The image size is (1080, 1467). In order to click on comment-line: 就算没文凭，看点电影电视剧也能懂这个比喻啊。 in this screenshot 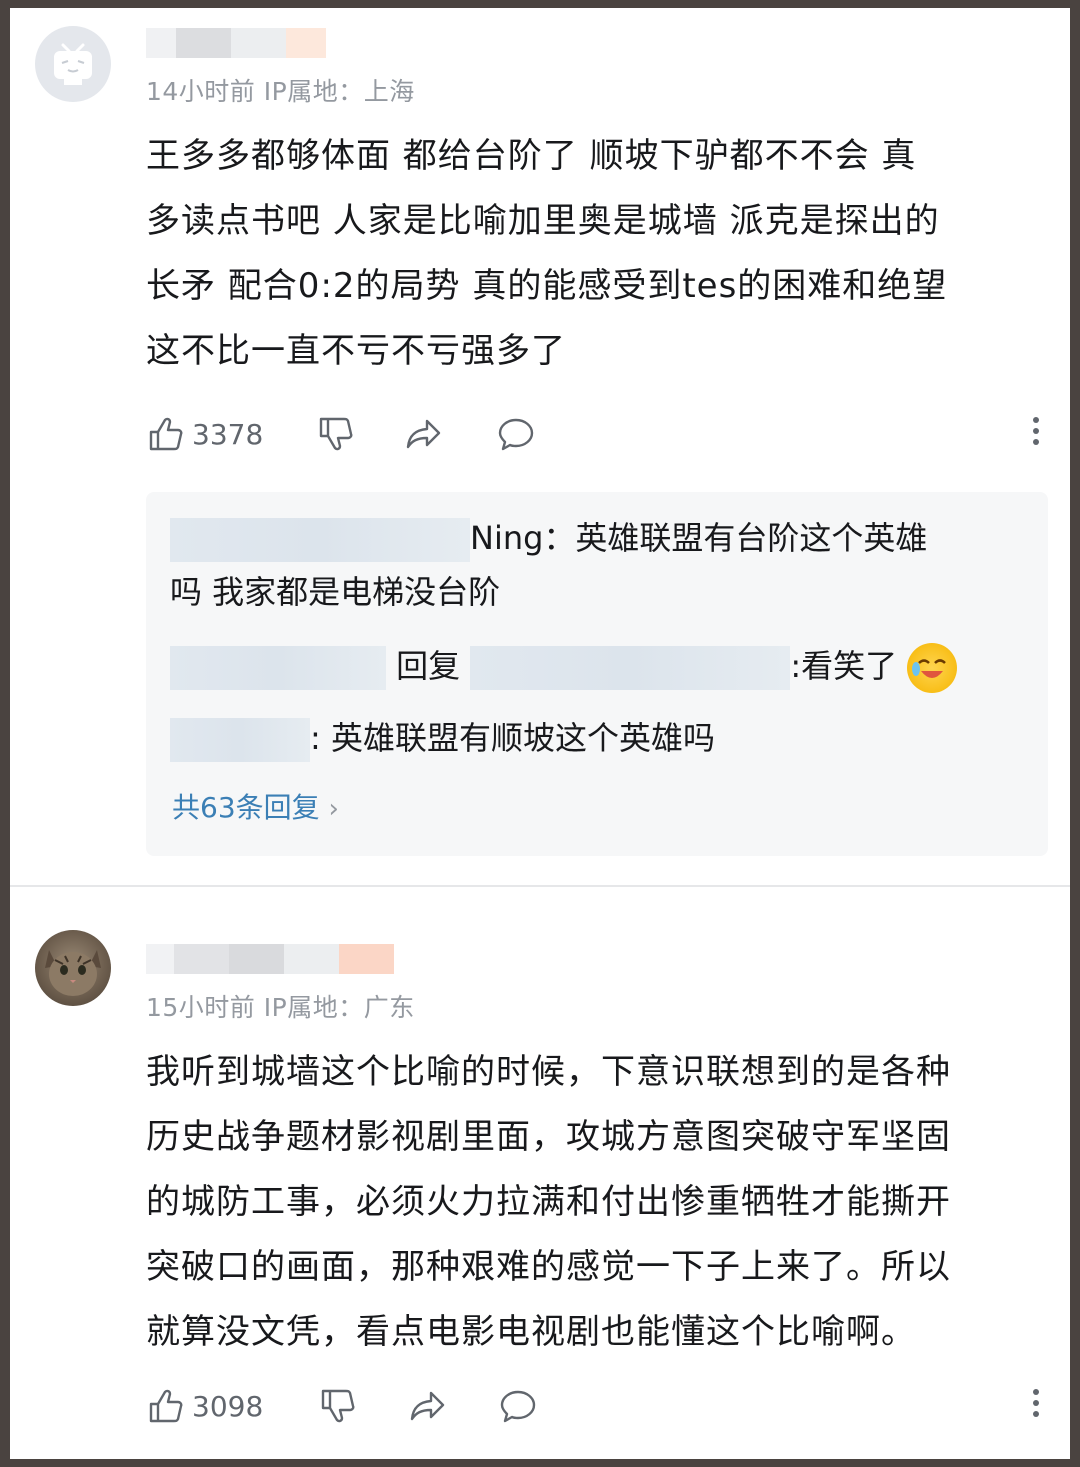, I will do `click(531, 1332)`.